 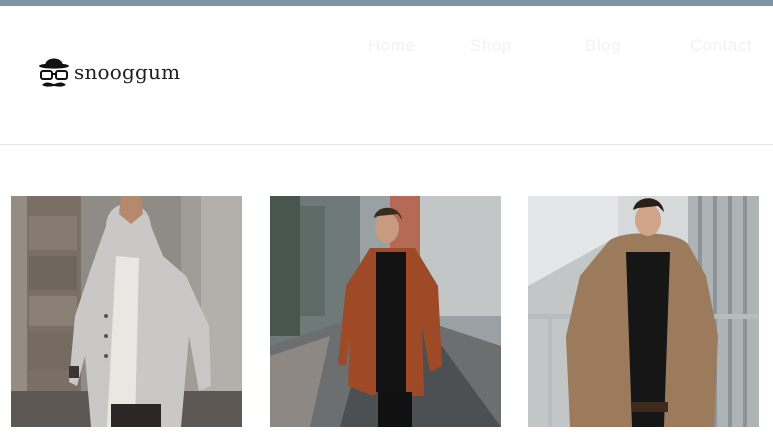 What do you see at coordinates (491, 46) in the screenshot?
I see `nav-item-shop: Shop` at bounding box center [491, 46].